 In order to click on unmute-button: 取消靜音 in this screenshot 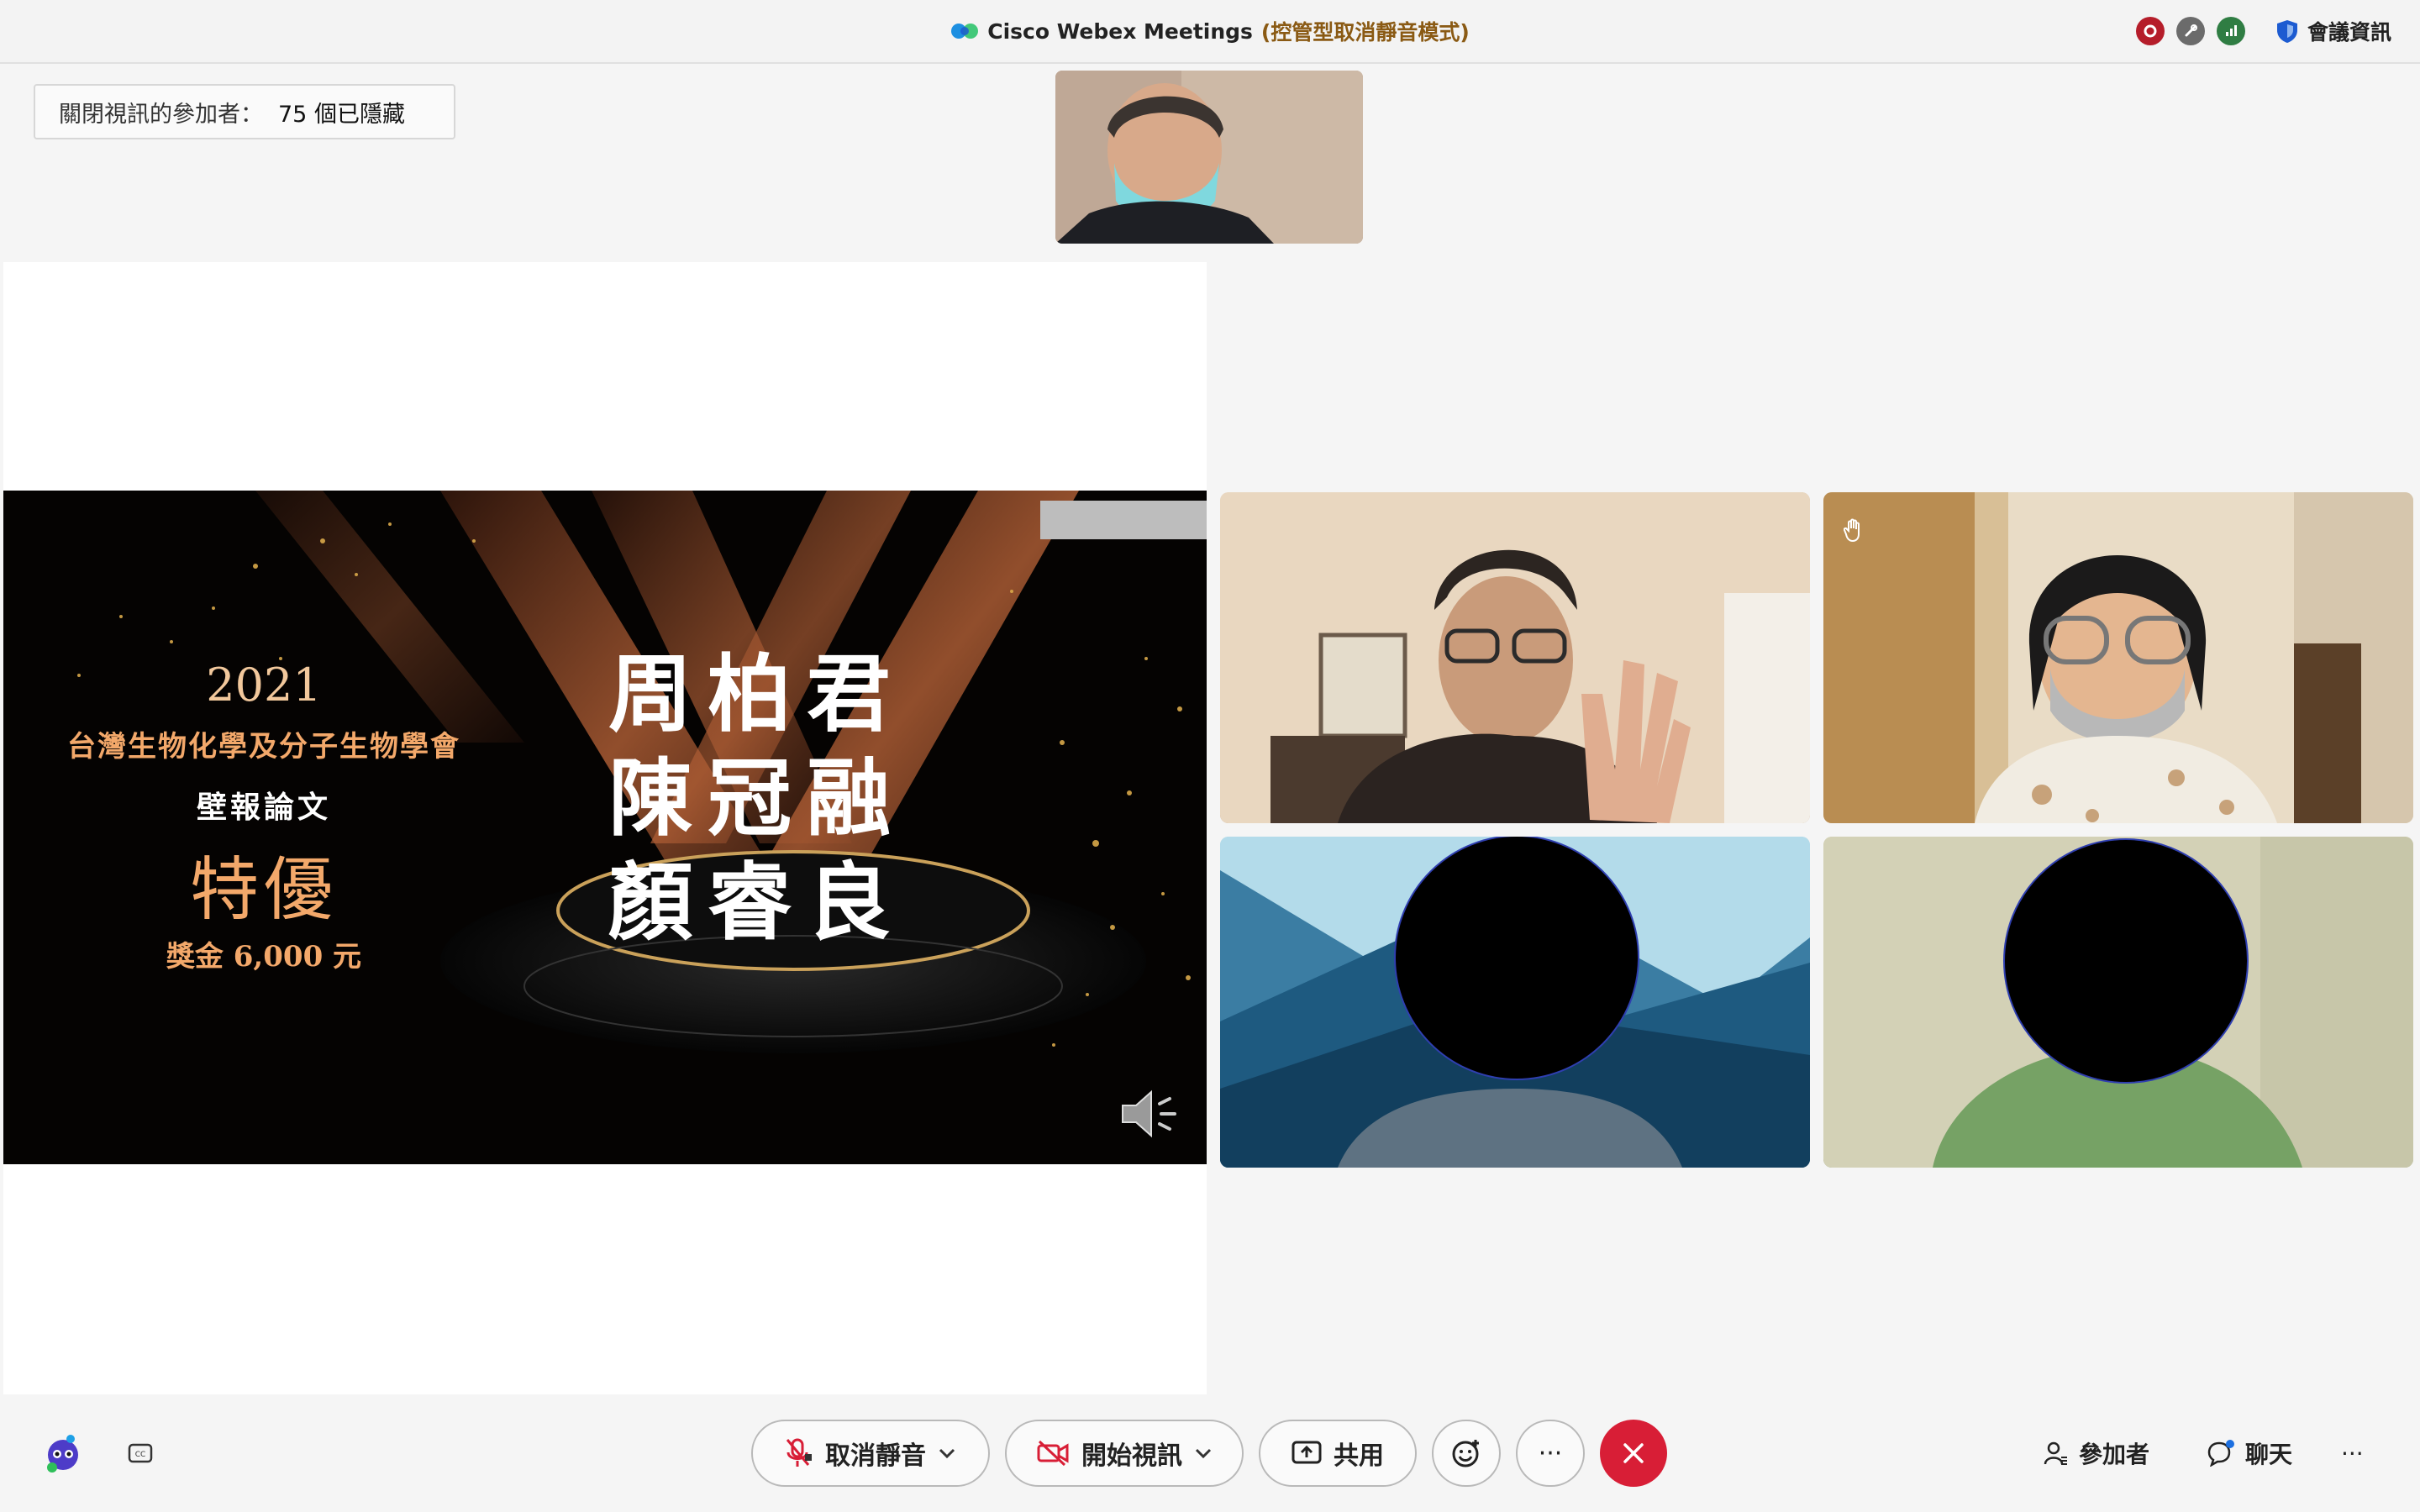, I will do `click(870, 1453)`.